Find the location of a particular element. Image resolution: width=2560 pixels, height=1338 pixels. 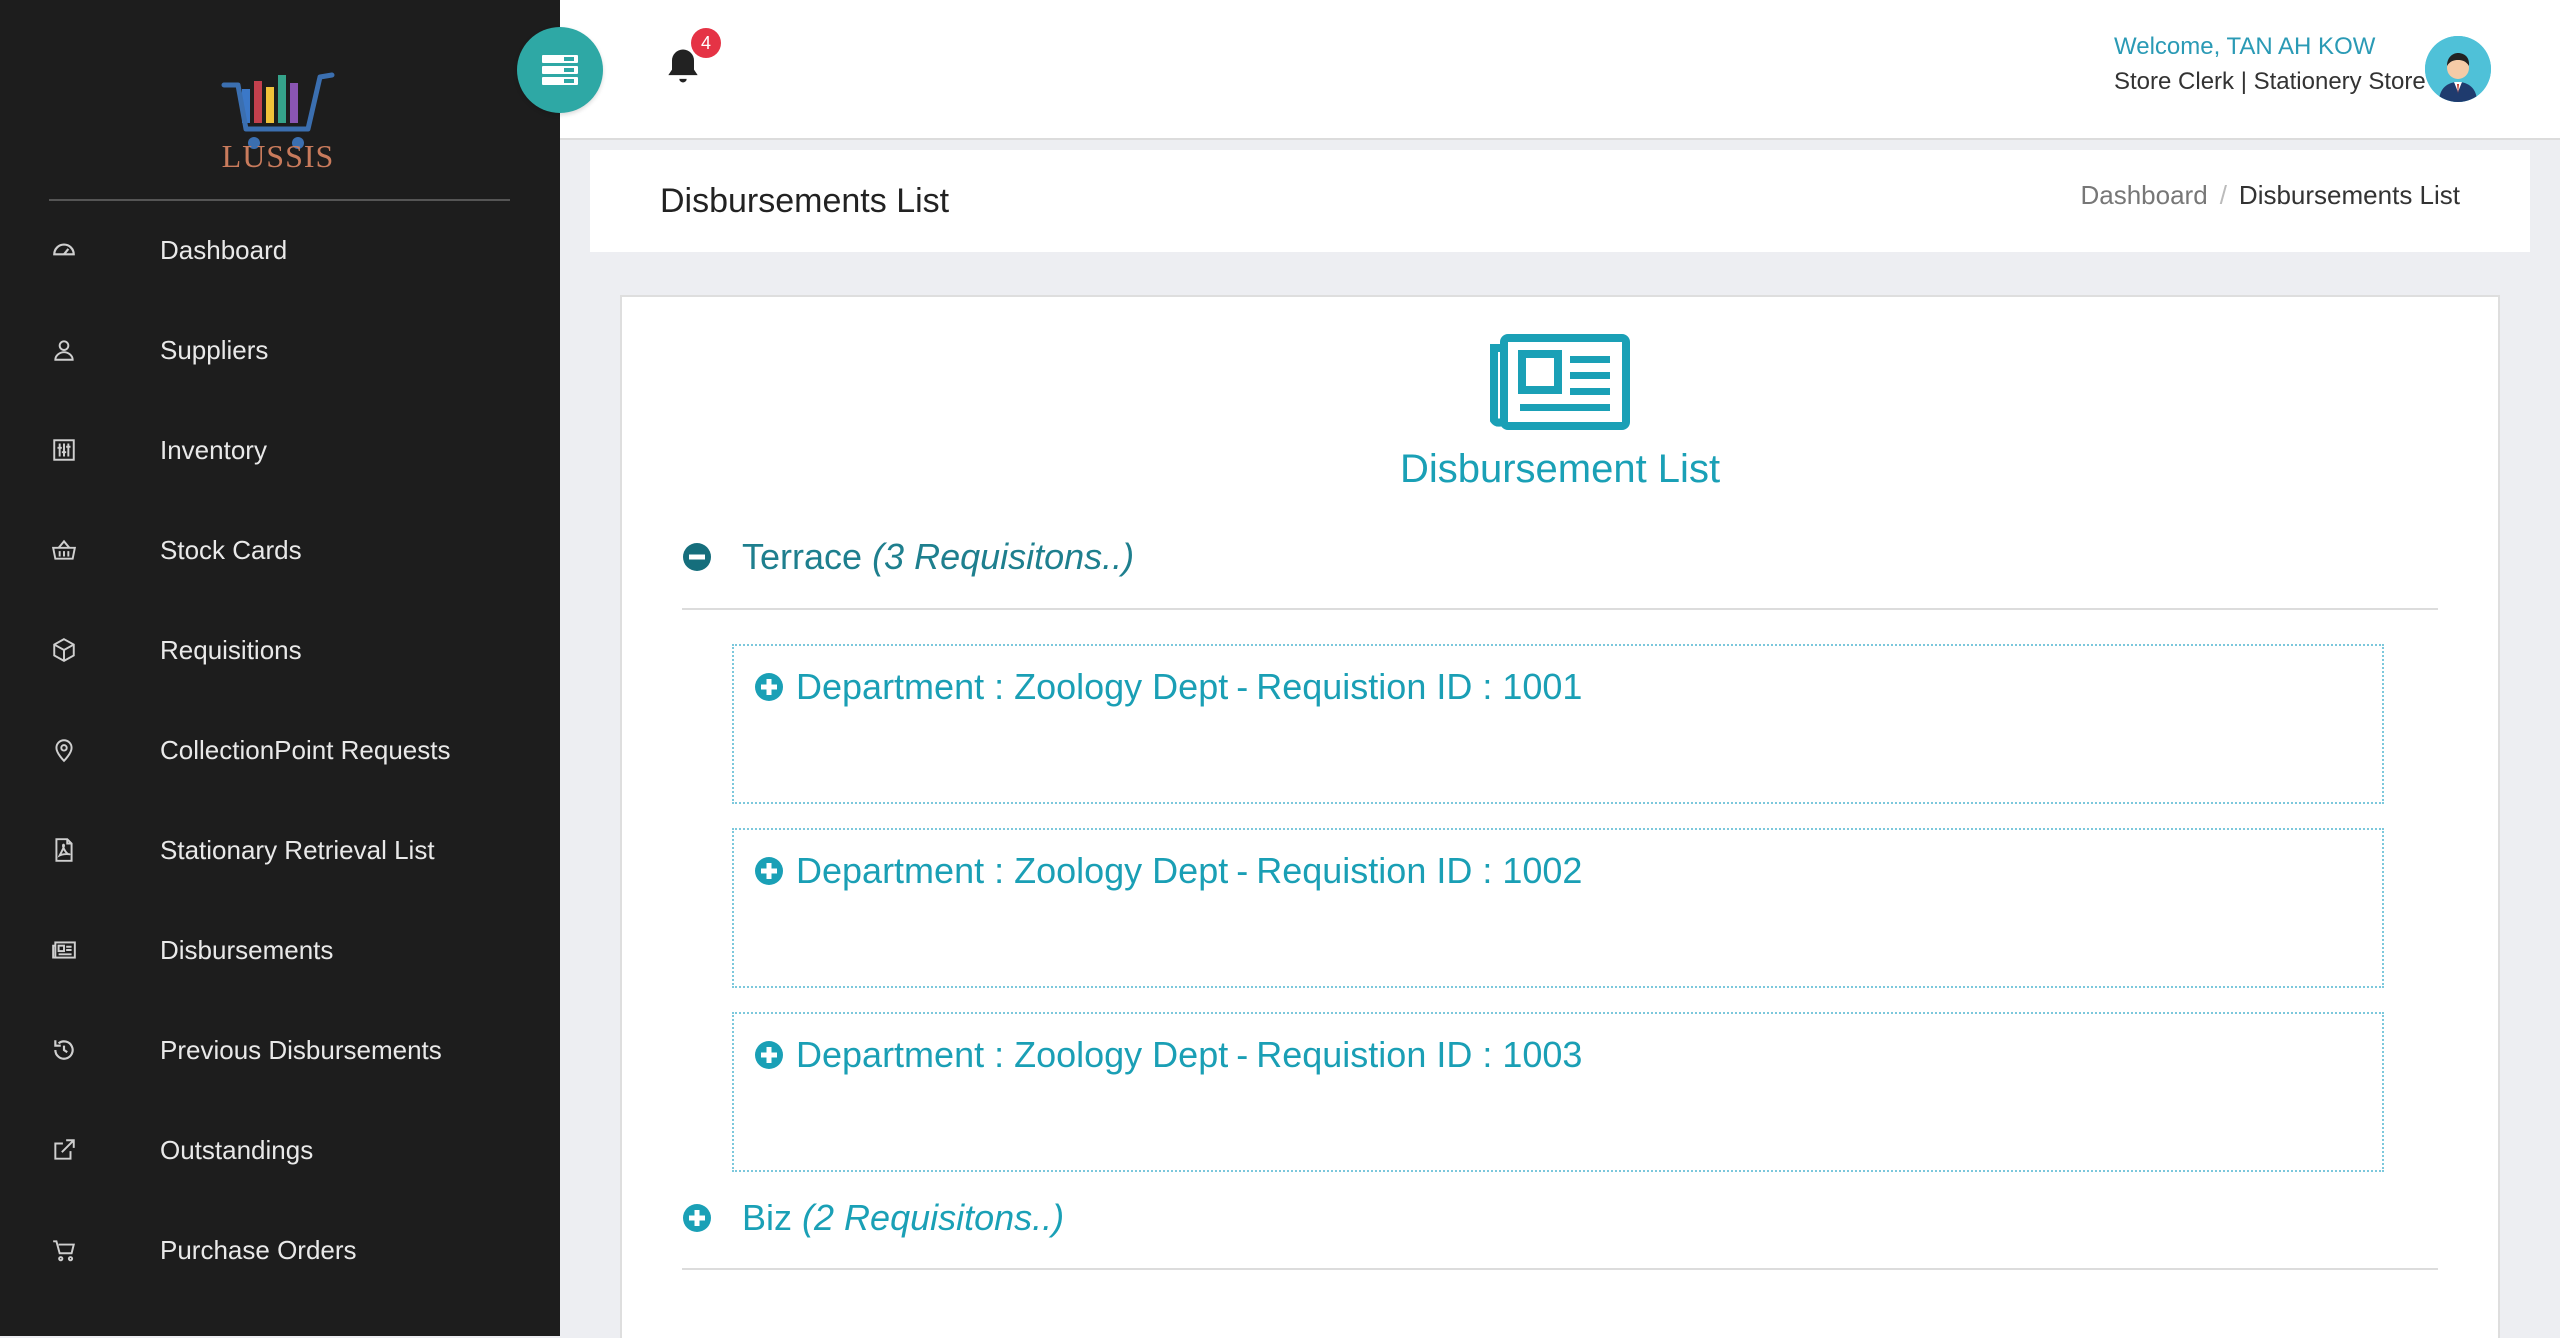

sidebar-item-label: CollectionPoint Requests is located at coordinates (305, 749).